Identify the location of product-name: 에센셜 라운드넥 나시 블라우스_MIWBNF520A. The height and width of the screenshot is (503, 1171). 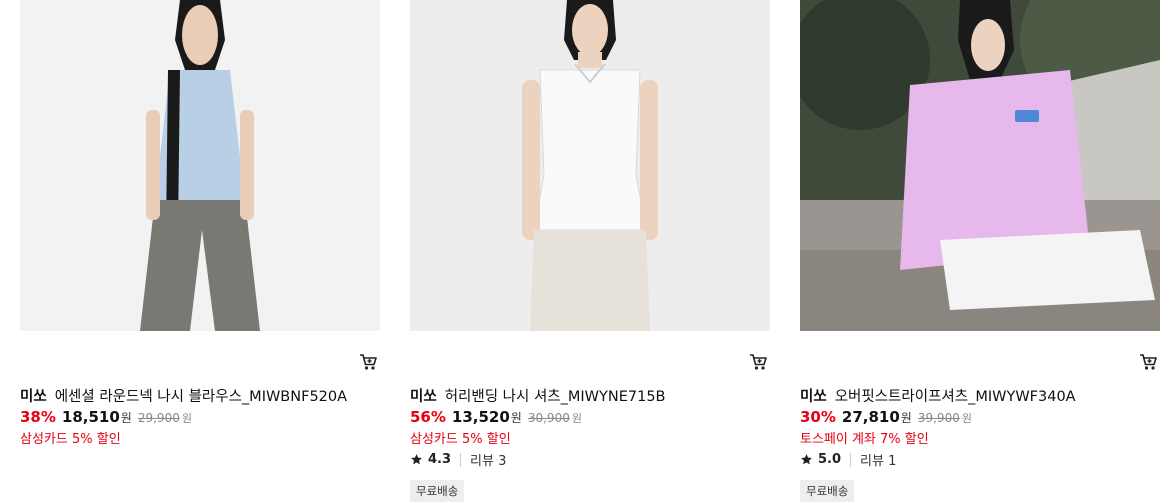
(201, 397).